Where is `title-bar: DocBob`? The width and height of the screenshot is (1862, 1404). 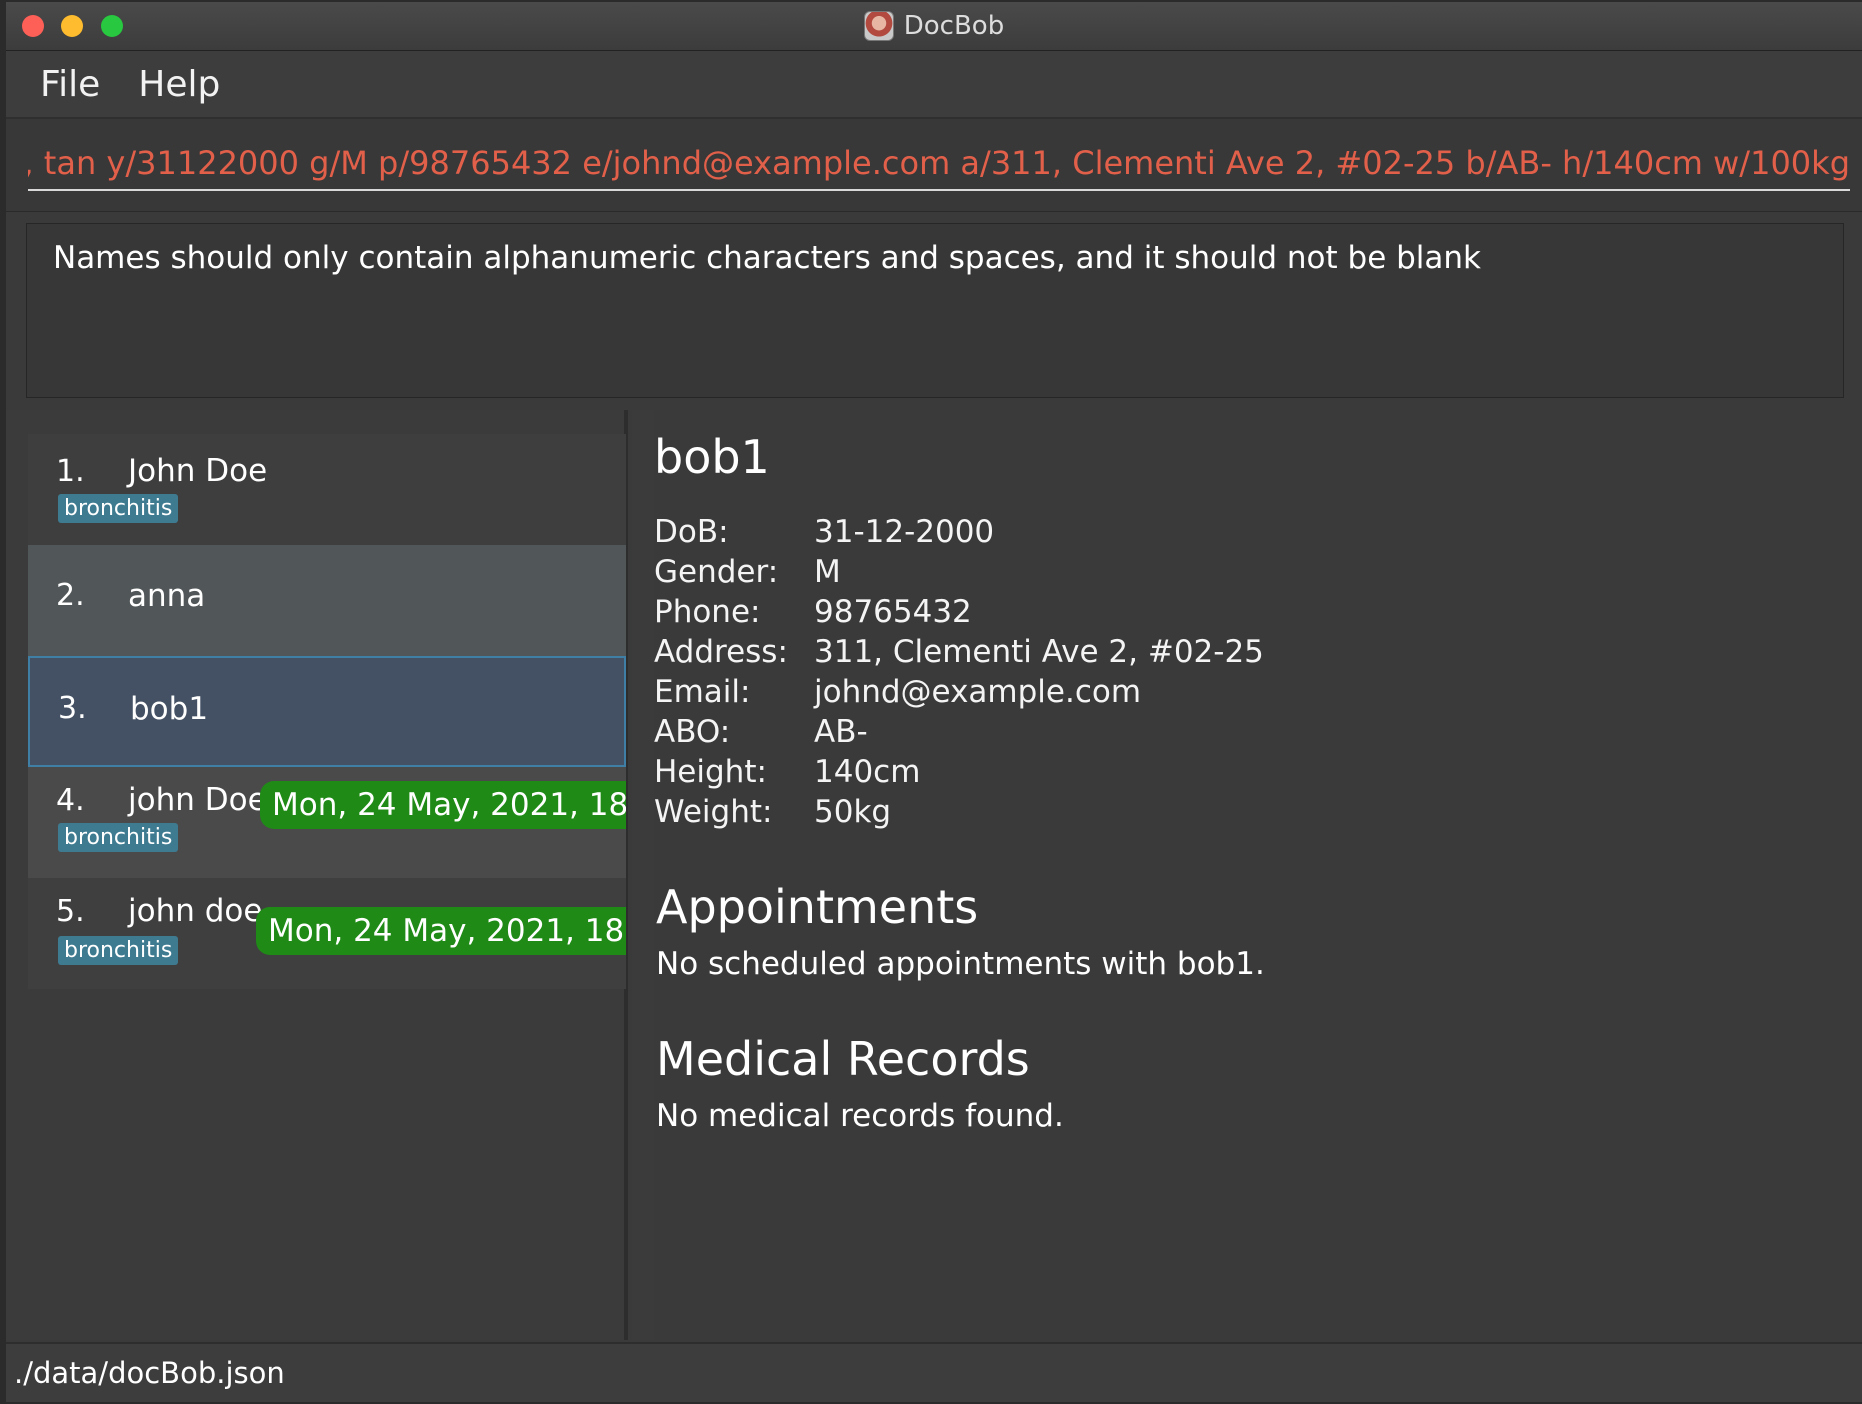
title-bar: DocBob is located at coordinates (934, 26).